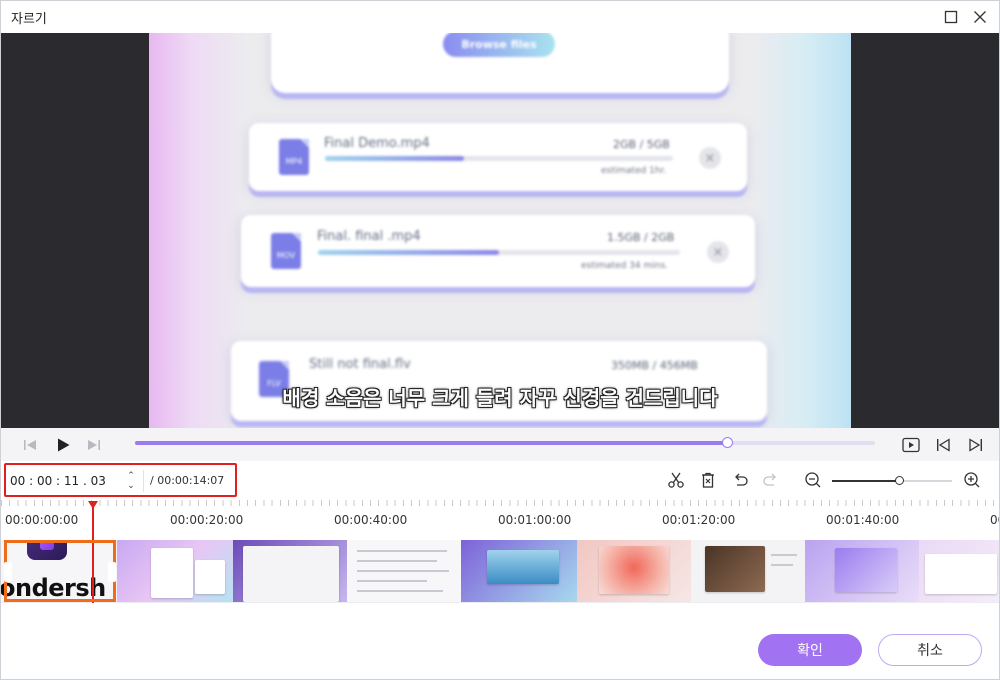  Describe the element at coordinates (634, 171) in the screenshot. I see `file-estimate: estimated 1hr.` at that location.